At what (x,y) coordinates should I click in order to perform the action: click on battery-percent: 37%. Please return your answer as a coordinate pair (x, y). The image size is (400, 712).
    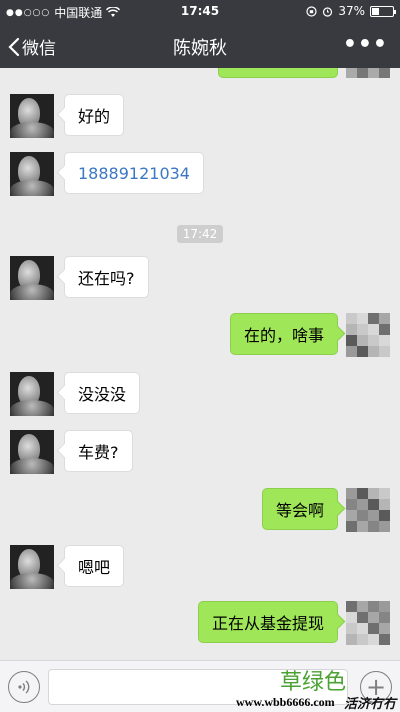
    Looking at the image, I should click on (351, 11).